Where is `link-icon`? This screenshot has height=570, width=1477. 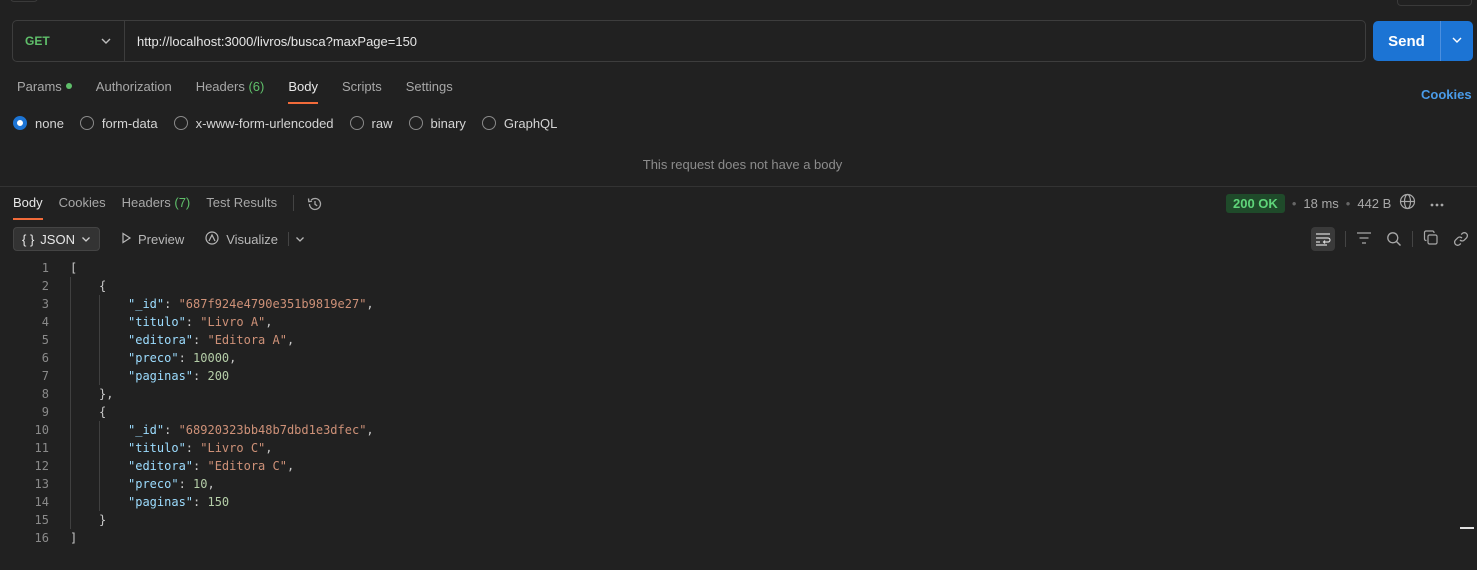
link-icon is located at coordinates (1461, 239).